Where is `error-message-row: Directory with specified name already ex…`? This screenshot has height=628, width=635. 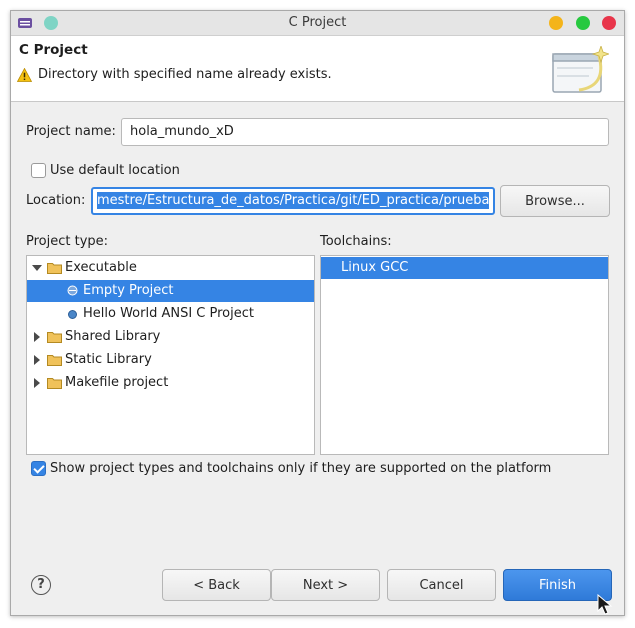
error-message-row: Directory with specified name already ex… is located at coordinates (174, 74).